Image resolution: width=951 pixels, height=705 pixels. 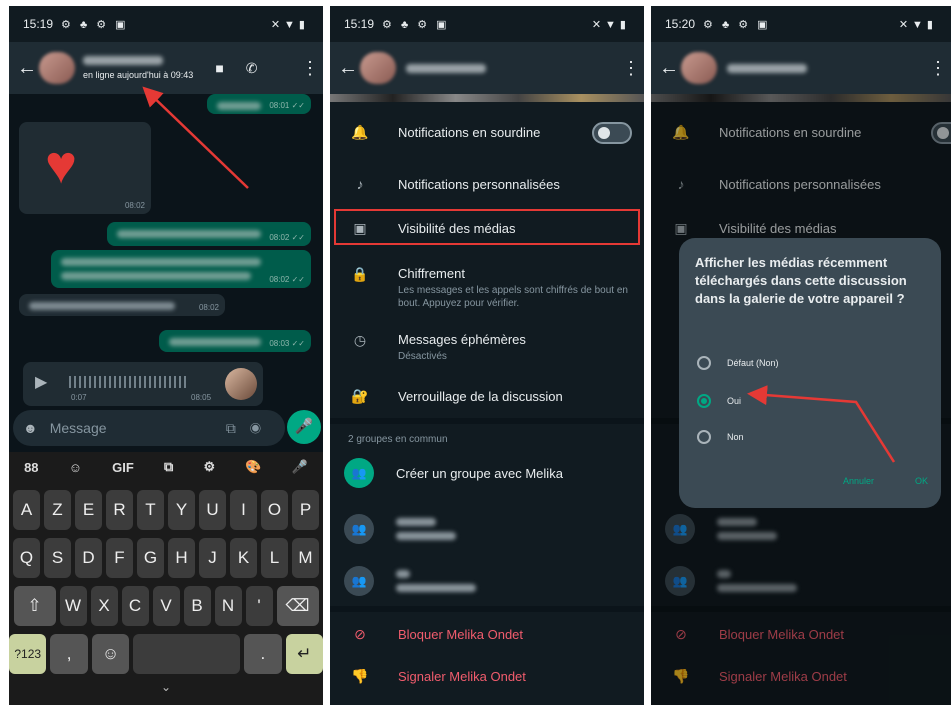 What do you see at coordinates (297, 606) in the screenshot?
I see `backspace-key: ⌫` at bounding box center [297, 606].